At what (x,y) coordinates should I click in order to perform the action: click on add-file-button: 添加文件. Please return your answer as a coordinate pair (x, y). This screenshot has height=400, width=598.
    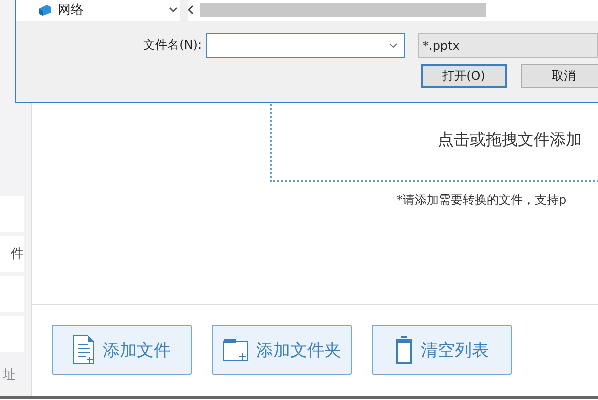
    Looking at the image, I should click on (122, 350).